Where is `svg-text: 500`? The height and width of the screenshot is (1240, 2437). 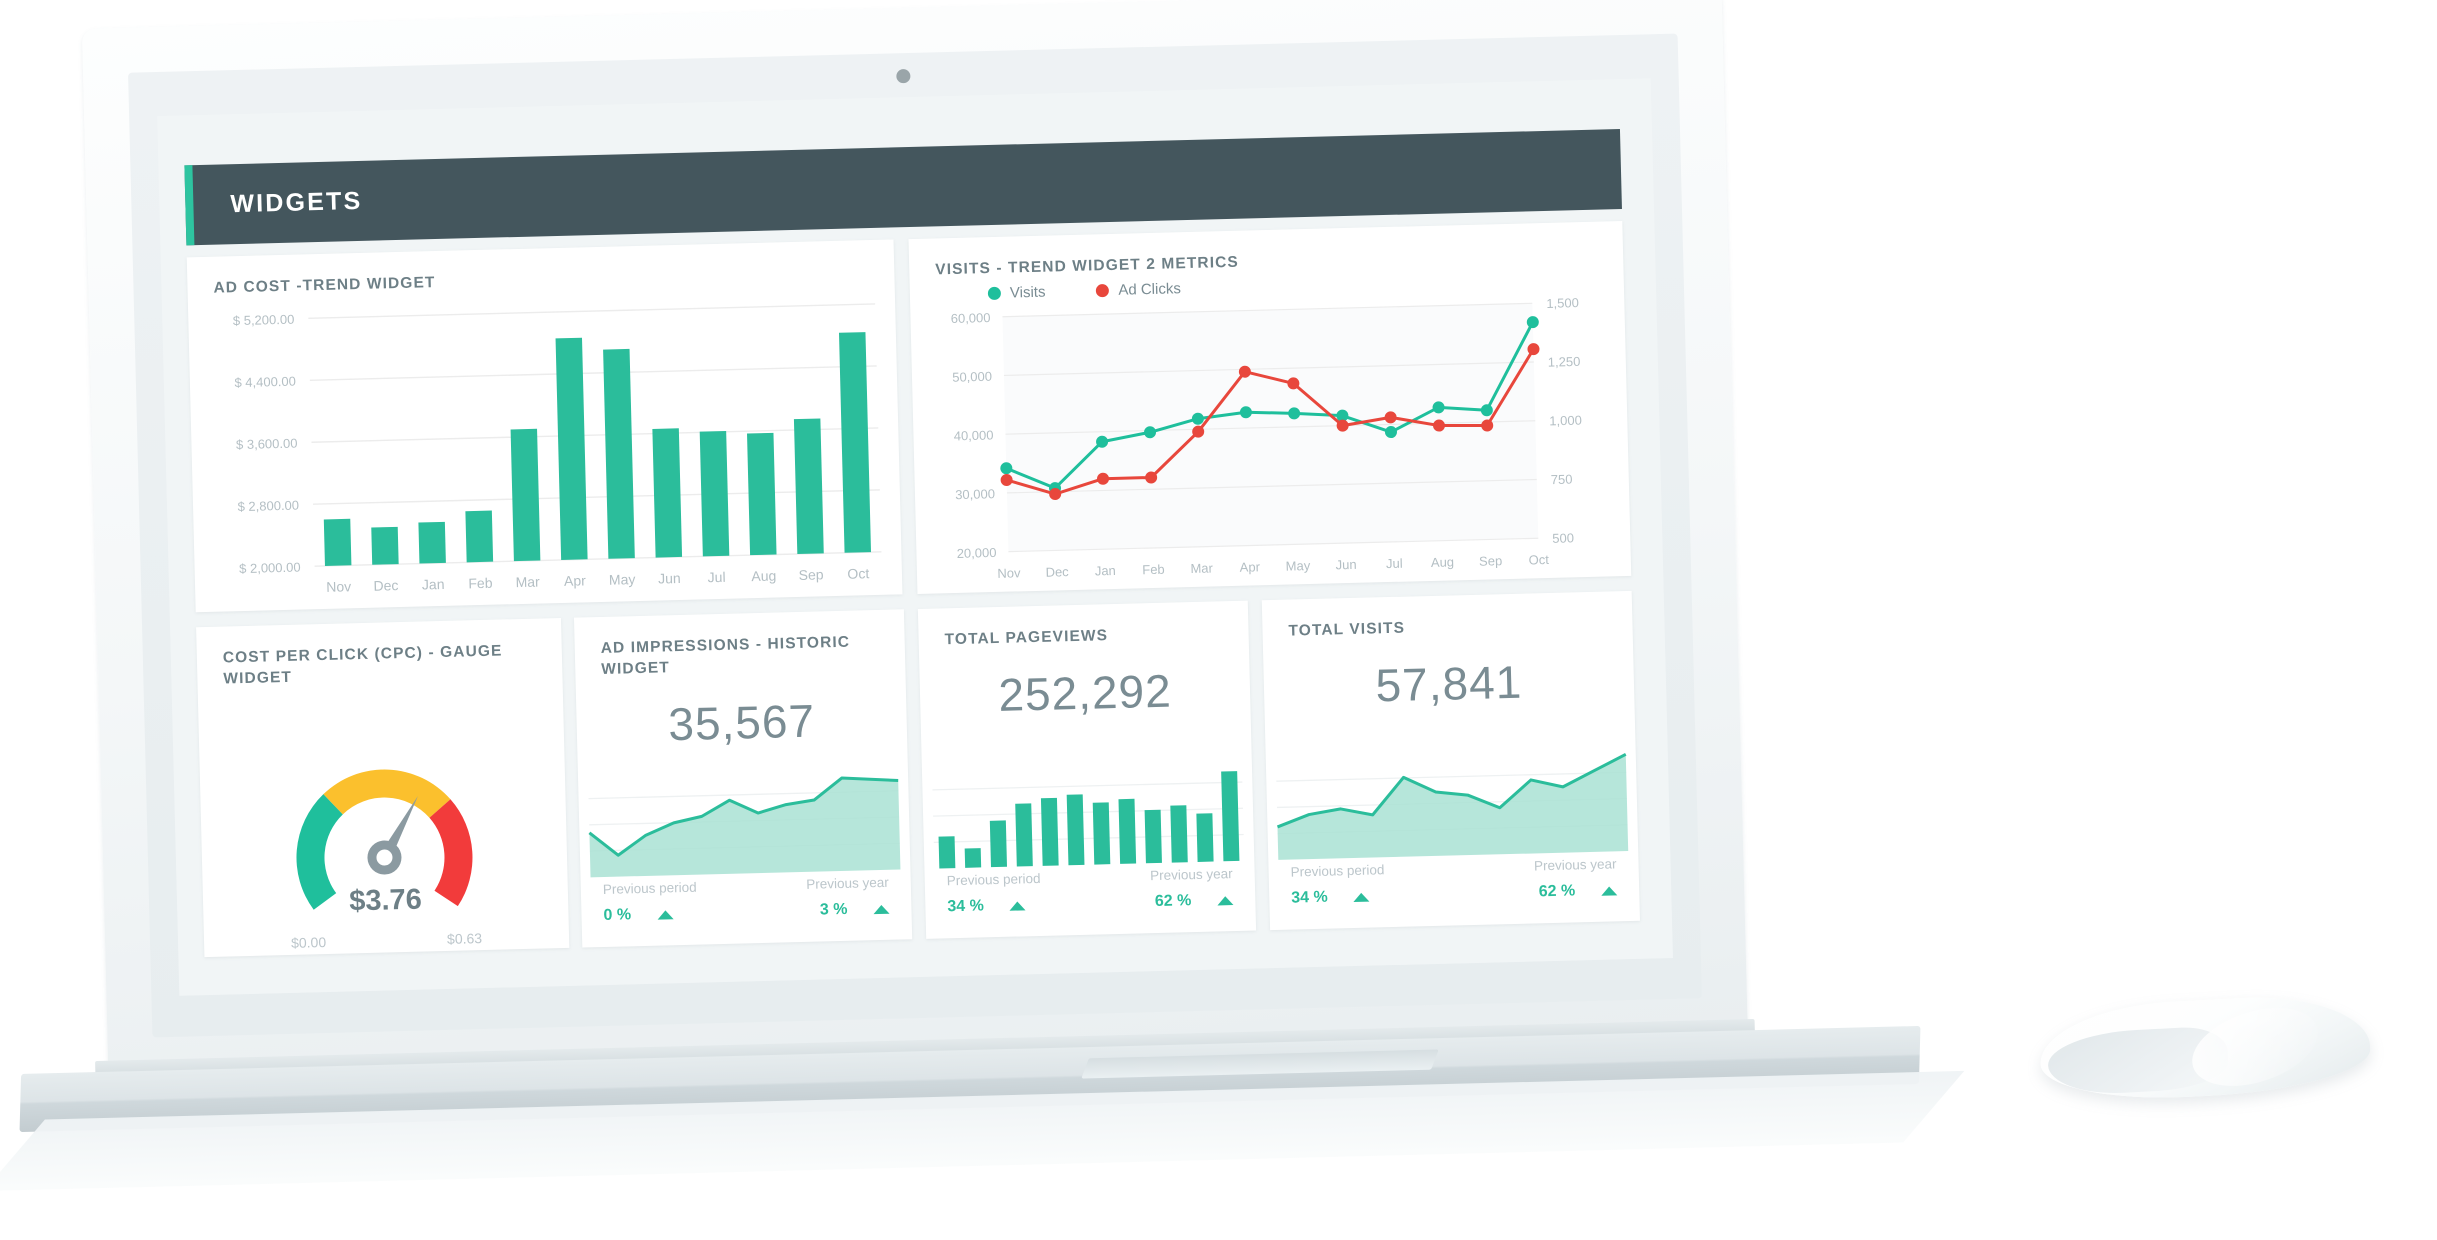 svg-text: 500 is located at coordinates (1563, 538).